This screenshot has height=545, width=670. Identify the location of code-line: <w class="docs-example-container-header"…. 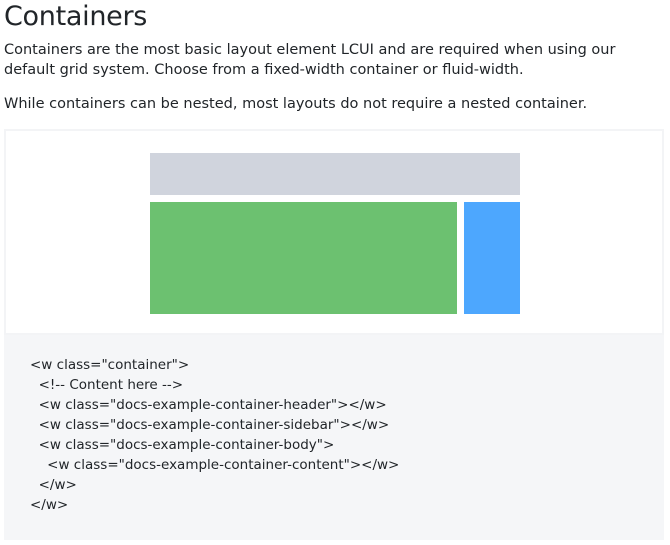
(208, 405).